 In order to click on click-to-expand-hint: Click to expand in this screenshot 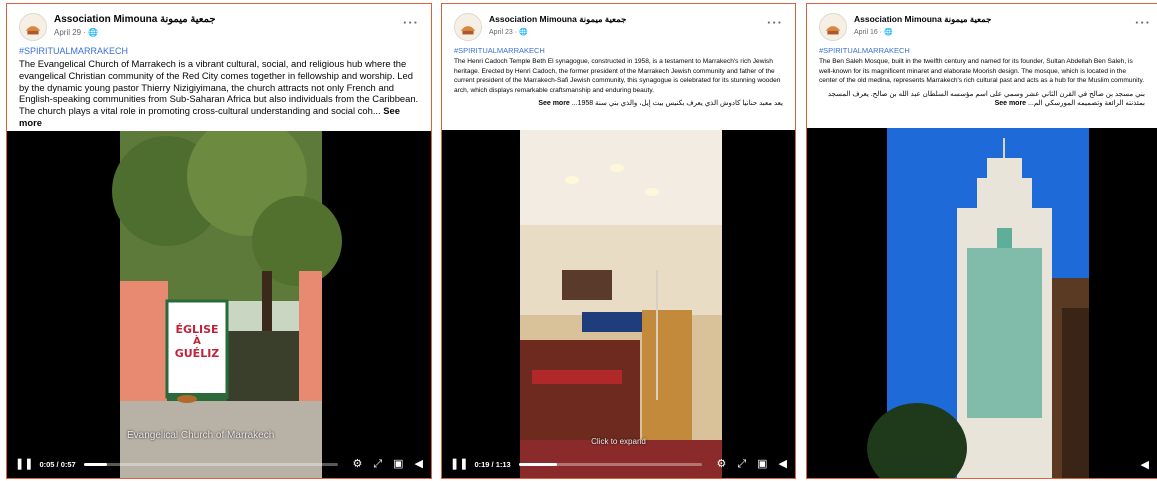, I will do `click(618, 441)`.